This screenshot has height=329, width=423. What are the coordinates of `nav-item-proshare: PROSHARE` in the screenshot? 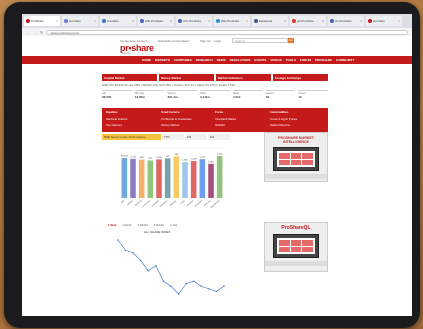 It's located at (323, 60).